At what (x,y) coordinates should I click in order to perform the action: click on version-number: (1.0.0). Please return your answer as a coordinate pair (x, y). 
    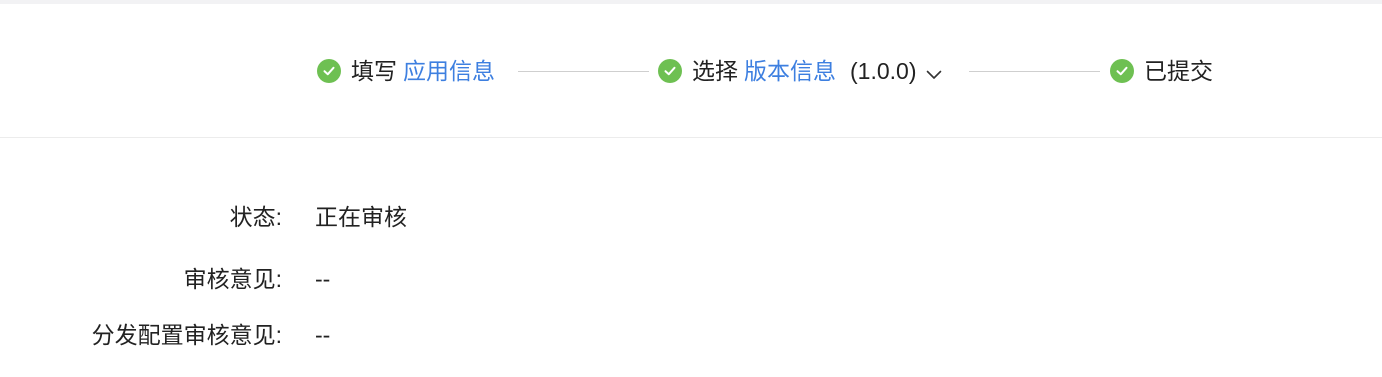
    Looking at the image, I should click on (883, 71).